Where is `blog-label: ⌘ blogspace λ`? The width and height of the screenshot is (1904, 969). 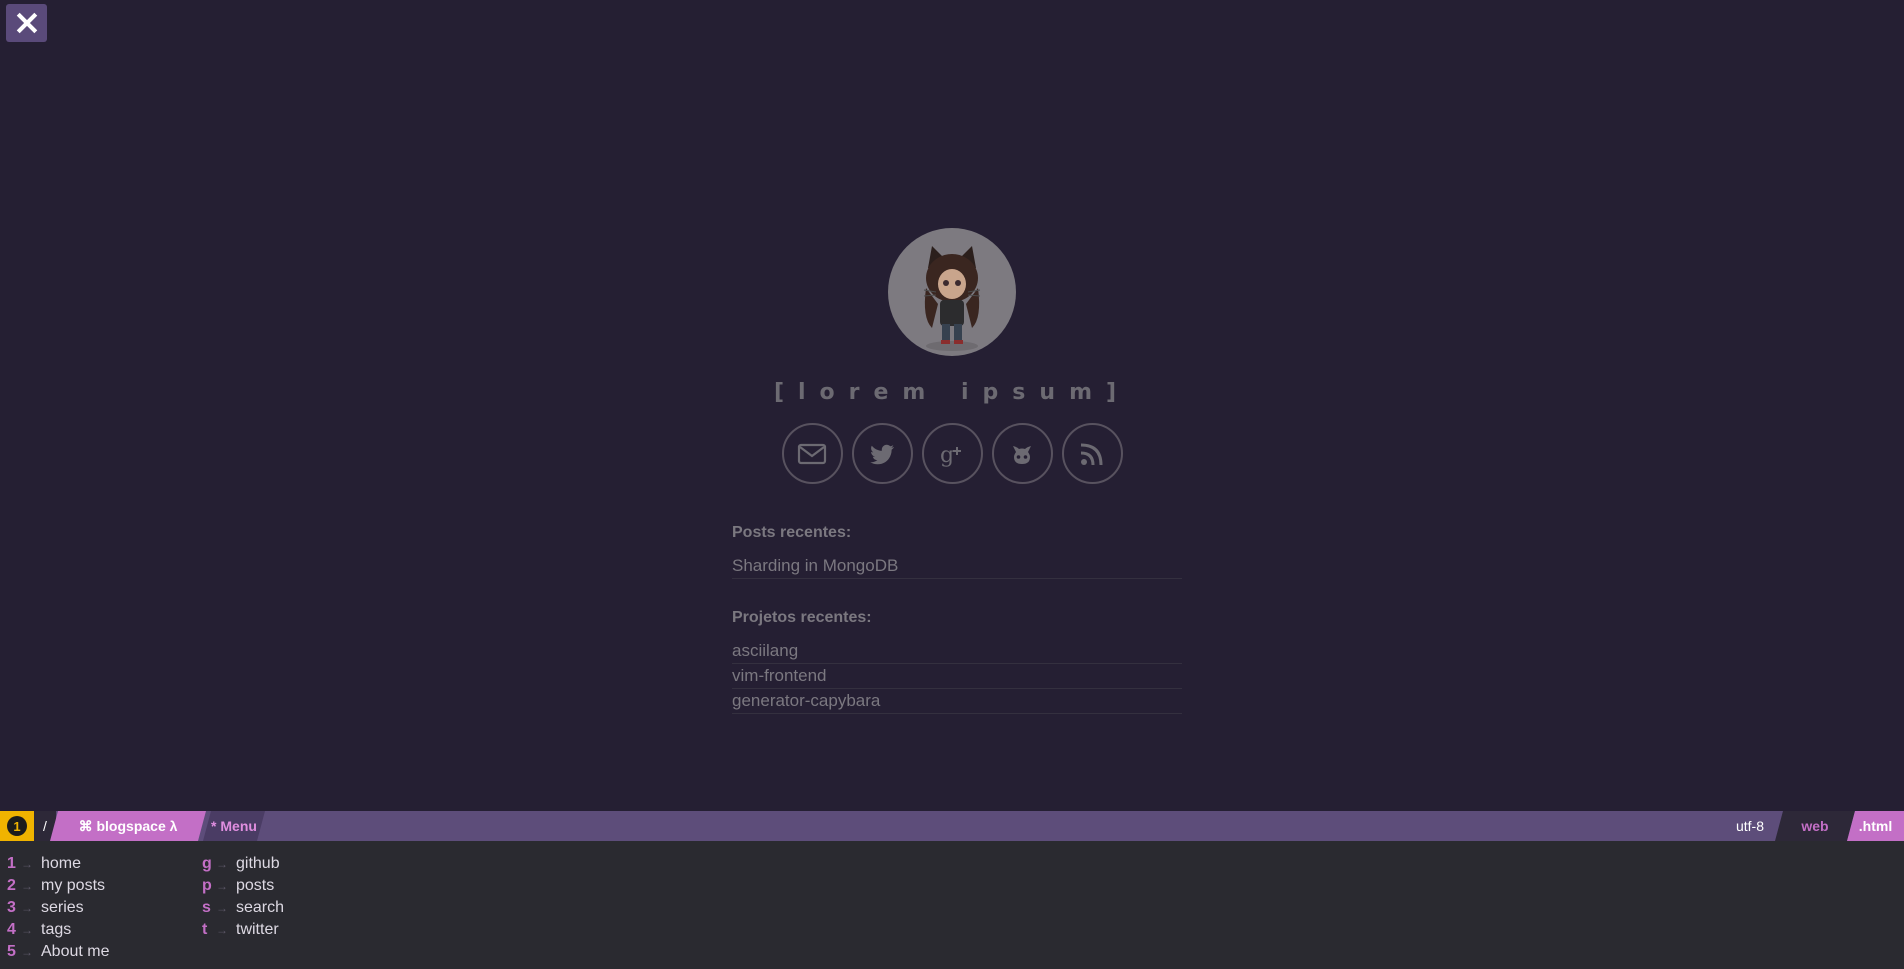
blog-label: ⌘ blogspace λ is located at coordinates (128, 826).